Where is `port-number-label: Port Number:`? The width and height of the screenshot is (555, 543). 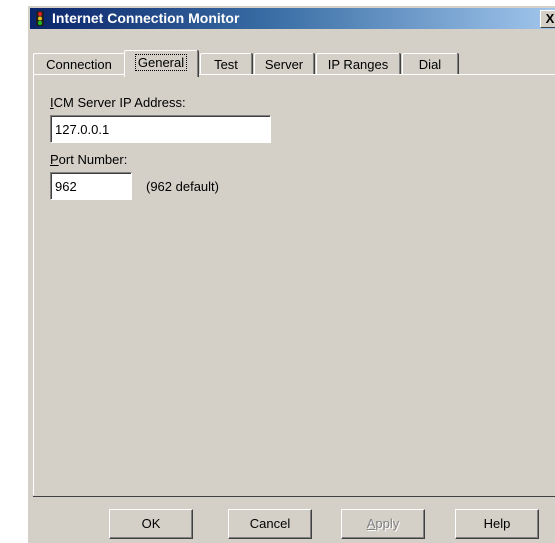 port-number-label: Port Number: is located at coordinates (89, 159).